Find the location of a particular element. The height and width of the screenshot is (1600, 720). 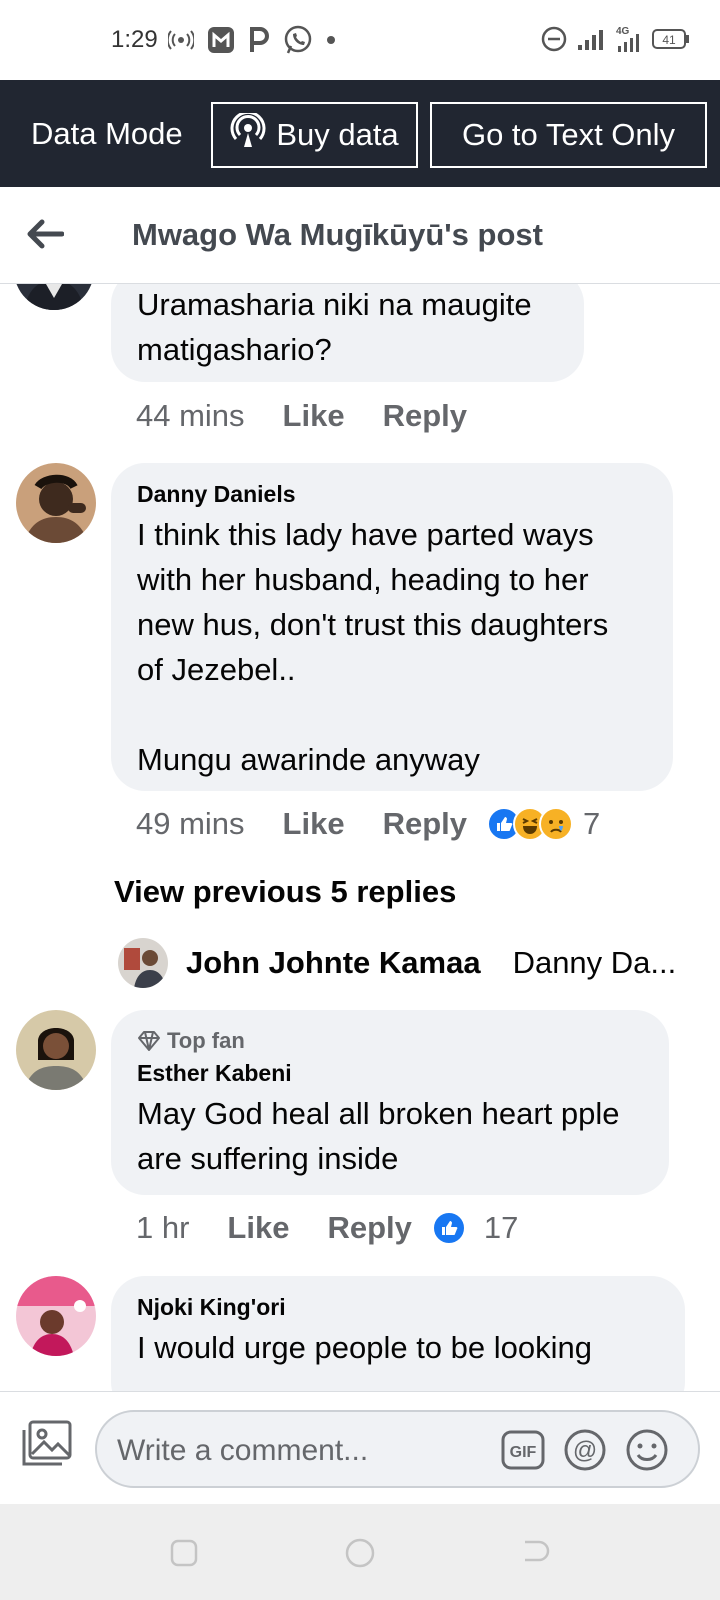

data-mode-label: Data Mode is located at coordinates (107, 133).